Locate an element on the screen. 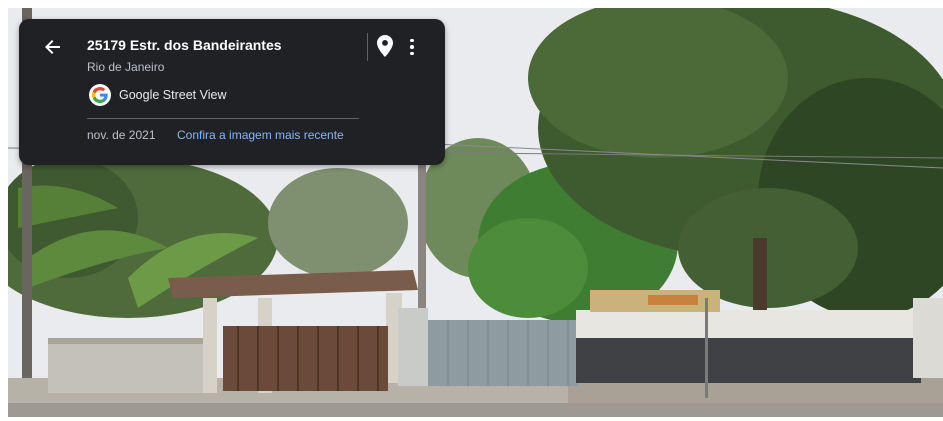 Image resolution: width=943 pixels, height=421 pixels. header-divider is located at coordinates (367, 47).